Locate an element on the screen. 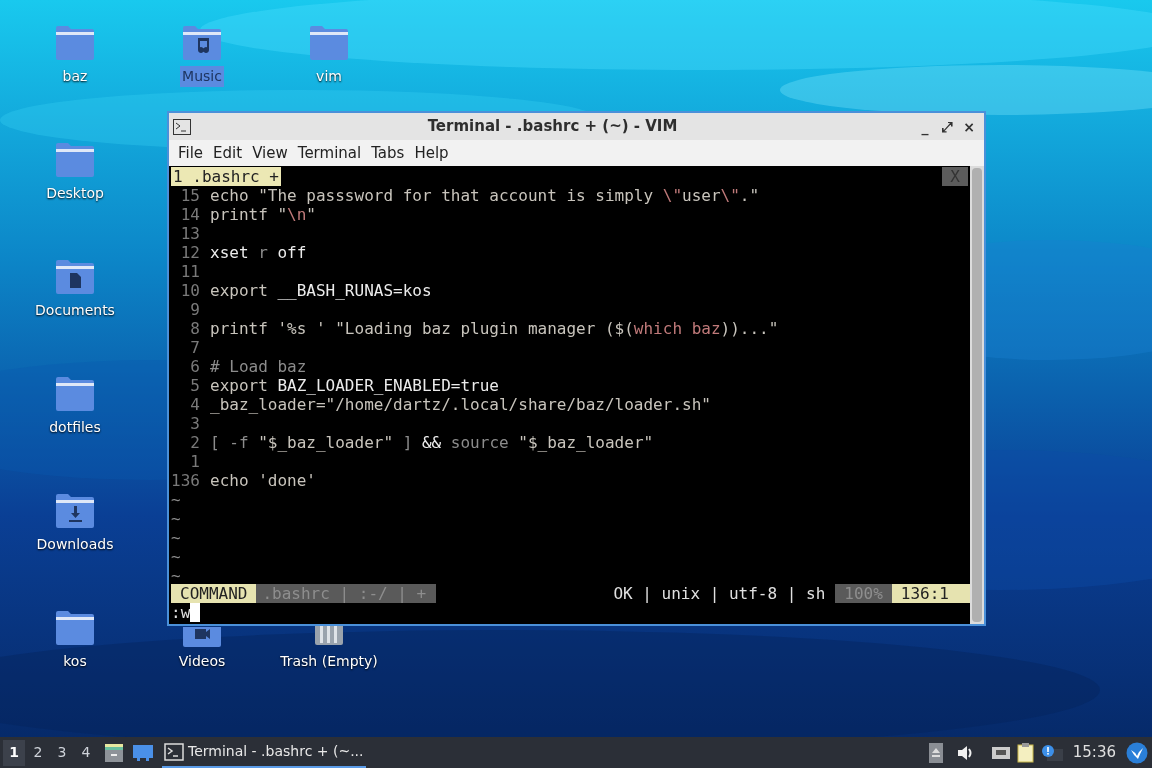 The height and width of the screenshot is (768, 1152). window-title: Terminal - .bashrc + (~) - VIM is located at coordinates (552, 127).